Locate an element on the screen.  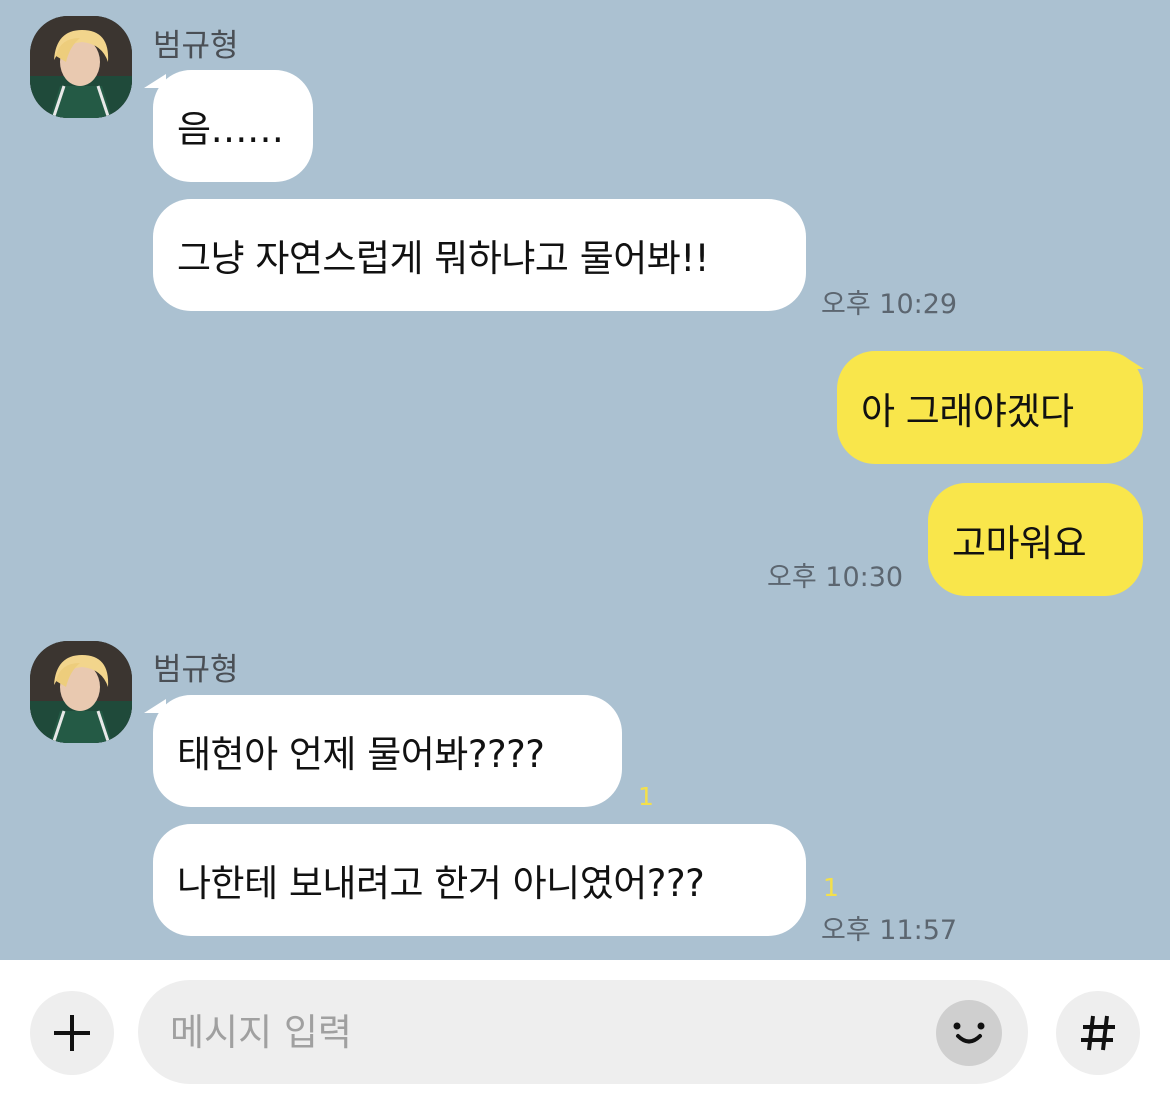
add-button is located at coordinates (72, 1033).